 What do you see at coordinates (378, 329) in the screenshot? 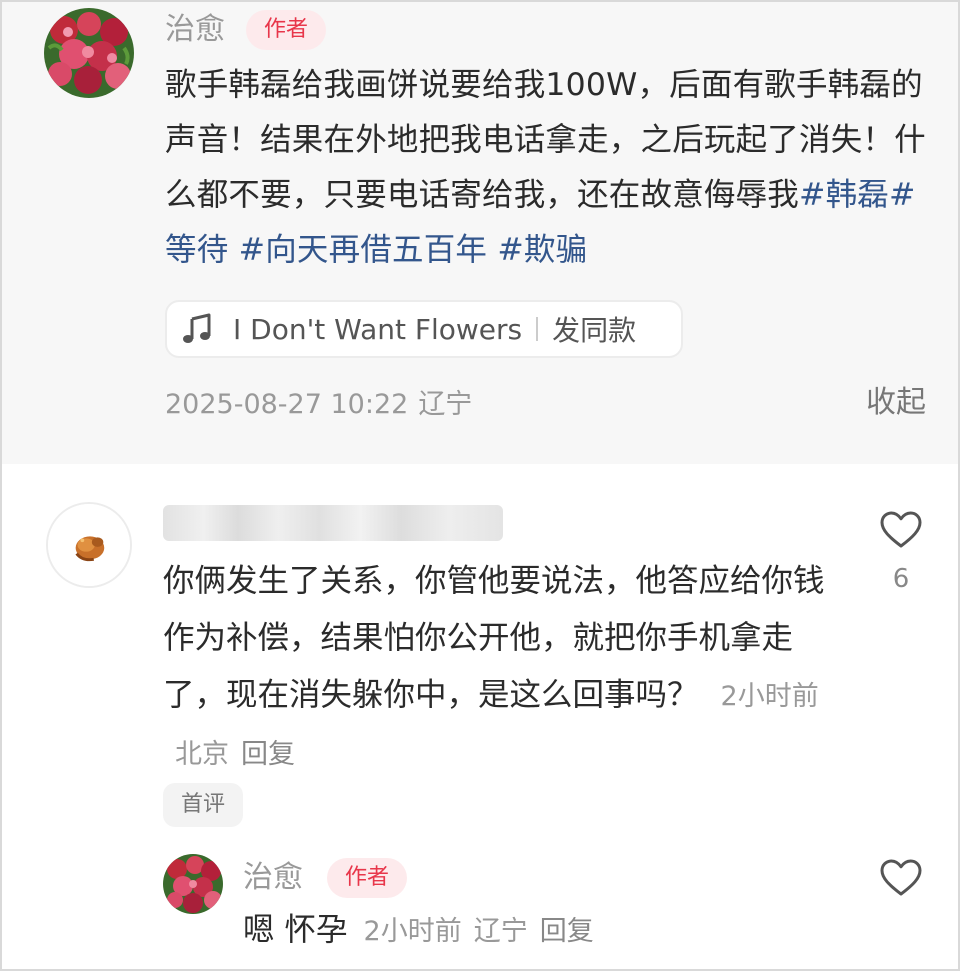
I see `song-title: I Don't Want Flowers` at bounding box center [378, 329].